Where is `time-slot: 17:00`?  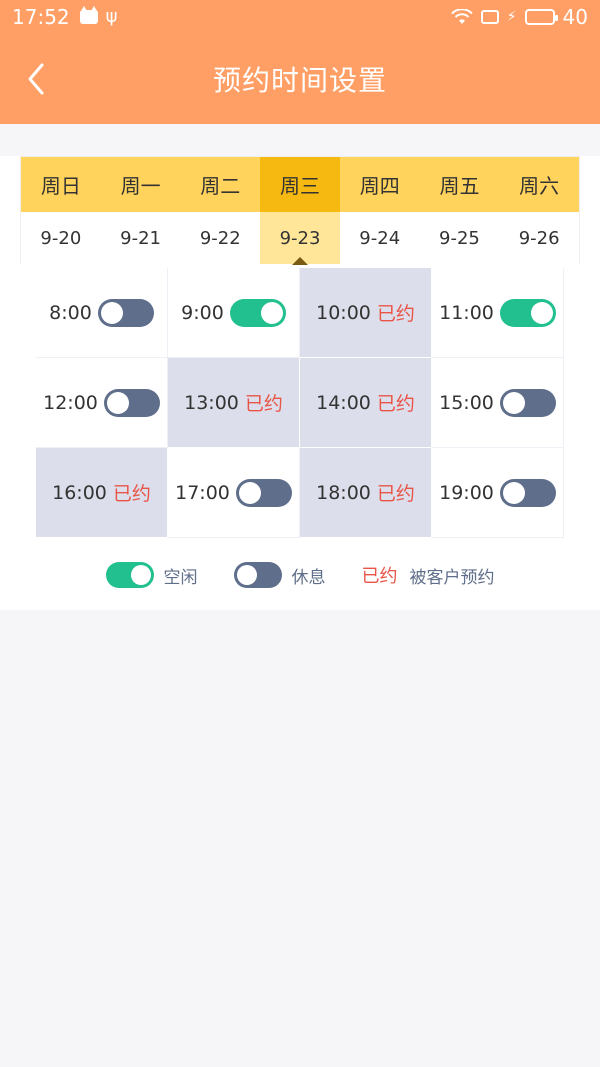 time-slot: 17:00 is located at coordinates (234, 493).